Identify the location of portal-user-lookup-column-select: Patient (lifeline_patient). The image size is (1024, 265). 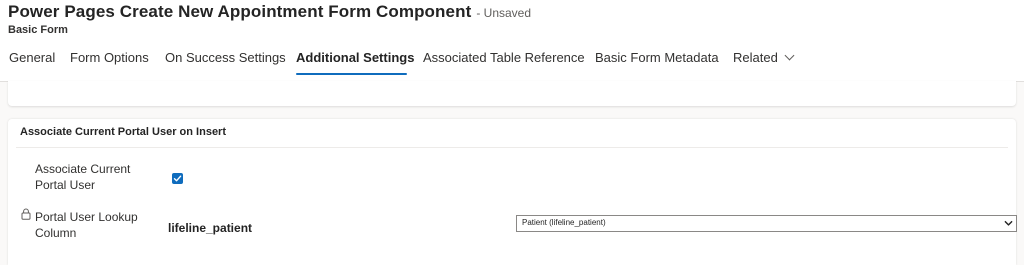
(766, 223).